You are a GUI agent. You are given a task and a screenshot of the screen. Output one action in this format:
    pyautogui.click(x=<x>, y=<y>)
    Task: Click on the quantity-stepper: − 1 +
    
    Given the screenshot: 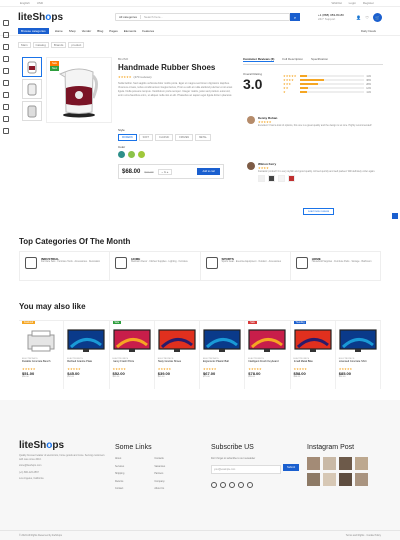 What is the action you would take?
    pyautogui.click(x=165, y=171)
    